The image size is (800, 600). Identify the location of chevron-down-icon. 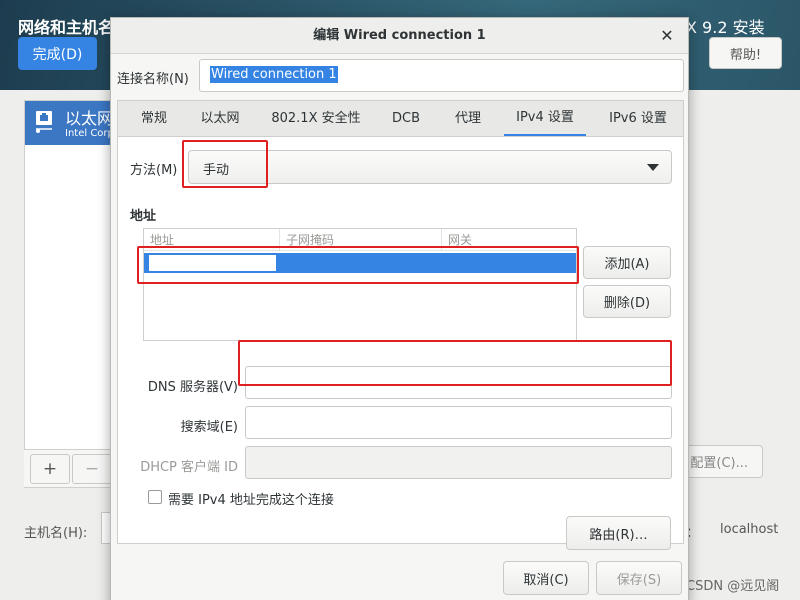
(653, 167).